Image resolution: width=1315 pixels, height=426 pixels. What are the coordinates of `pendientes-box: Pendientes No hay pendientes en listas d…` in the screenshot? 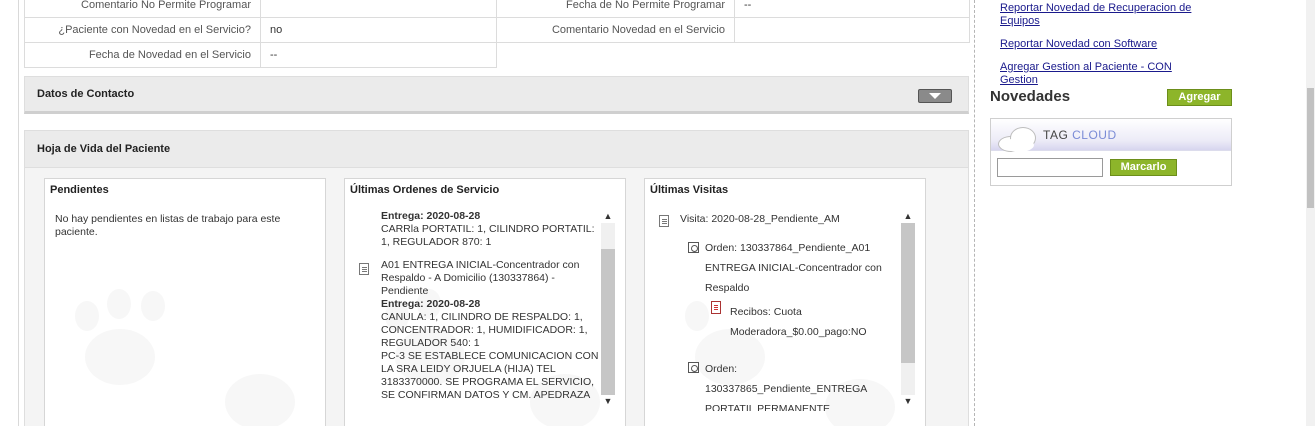 It's located at (185, 302).